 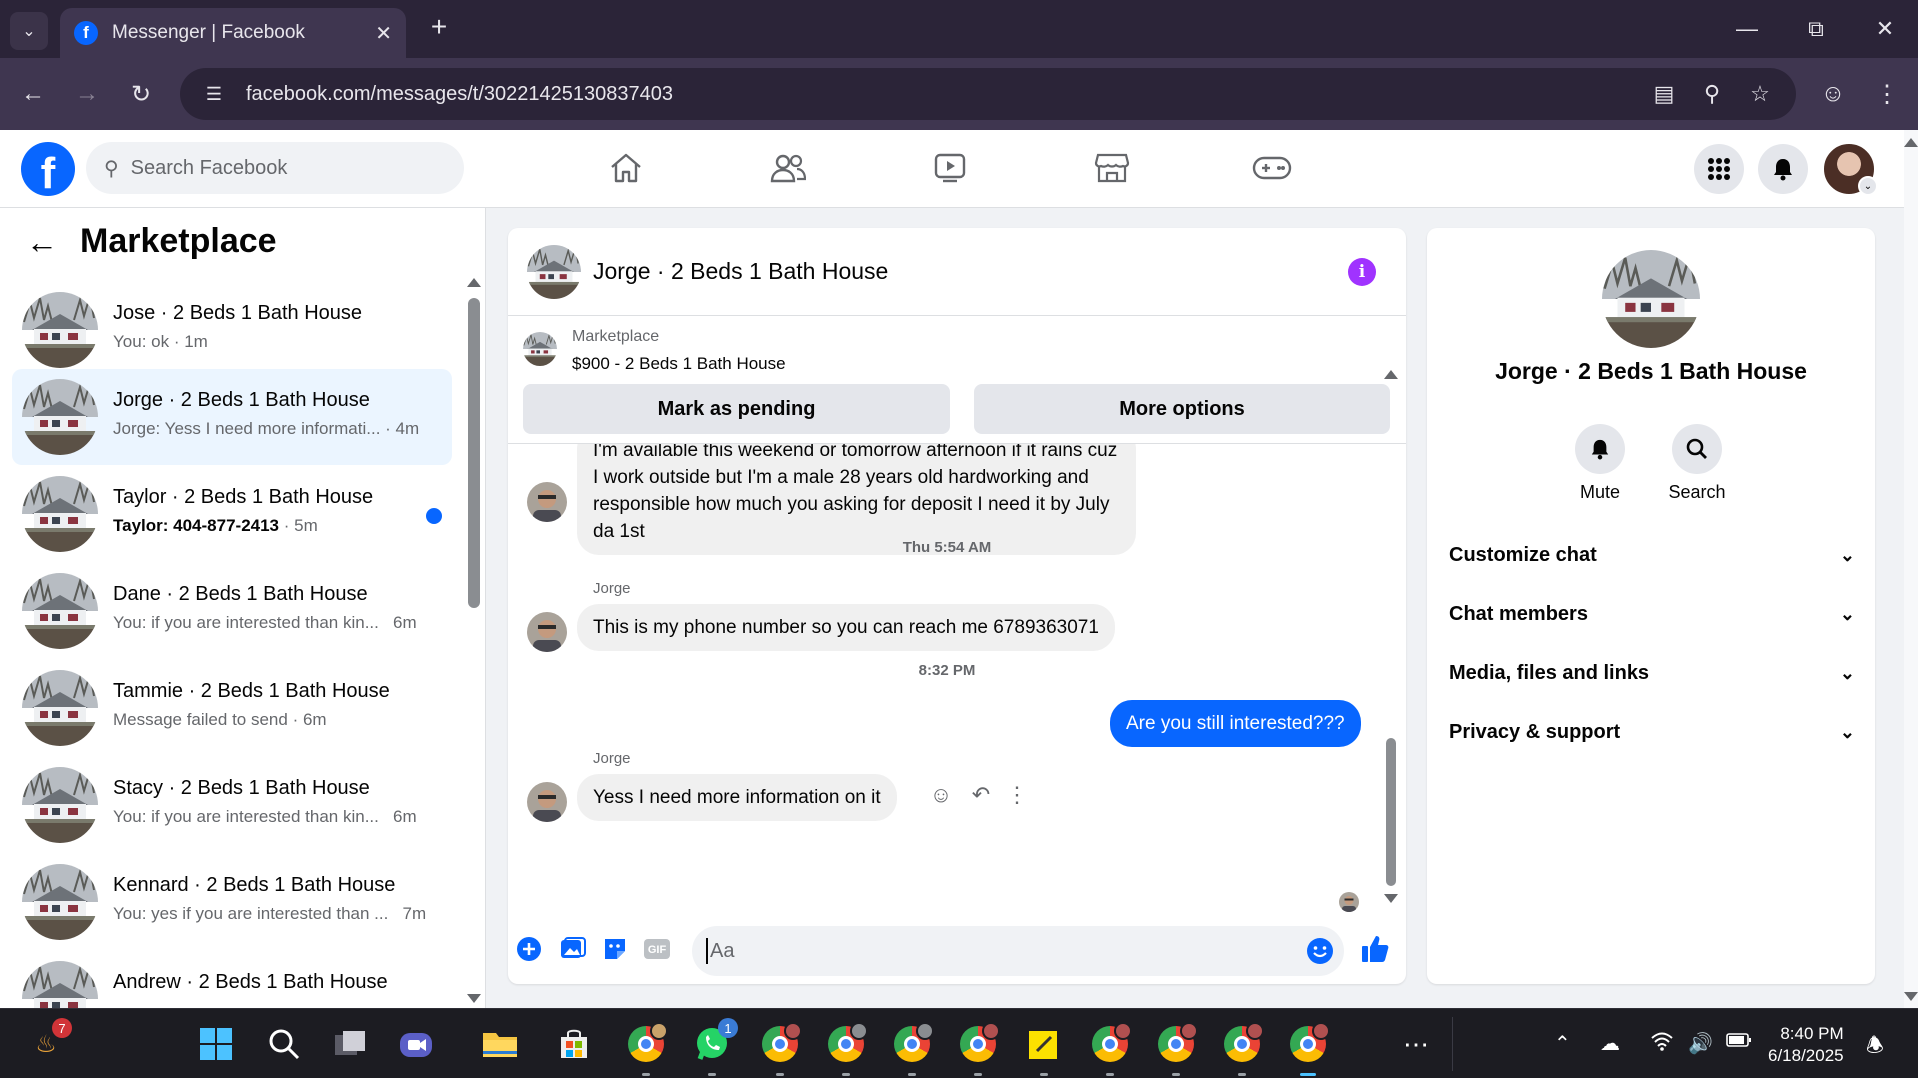 I want to click on taskbar-search-icon, so click(x=284, y=1044).